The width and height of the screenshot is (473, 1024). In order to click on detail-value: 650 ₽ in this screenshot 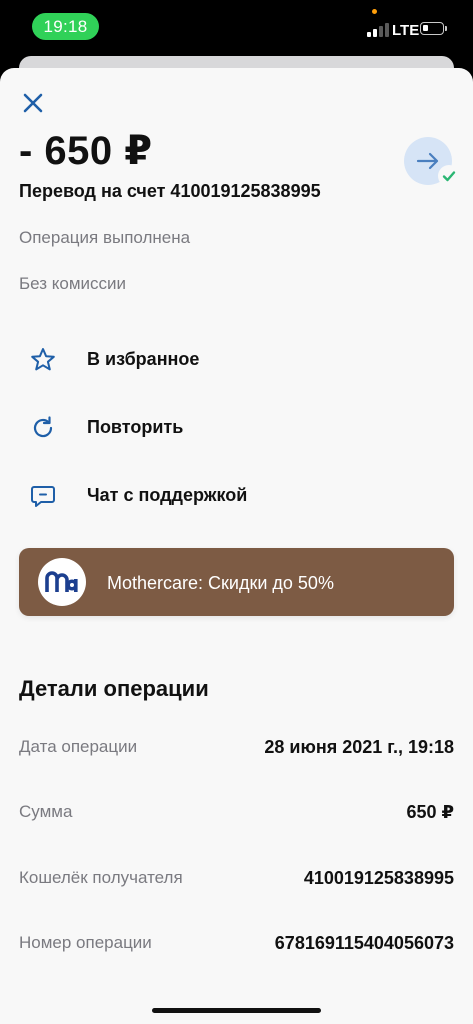, I will do `click(430, 812)`.